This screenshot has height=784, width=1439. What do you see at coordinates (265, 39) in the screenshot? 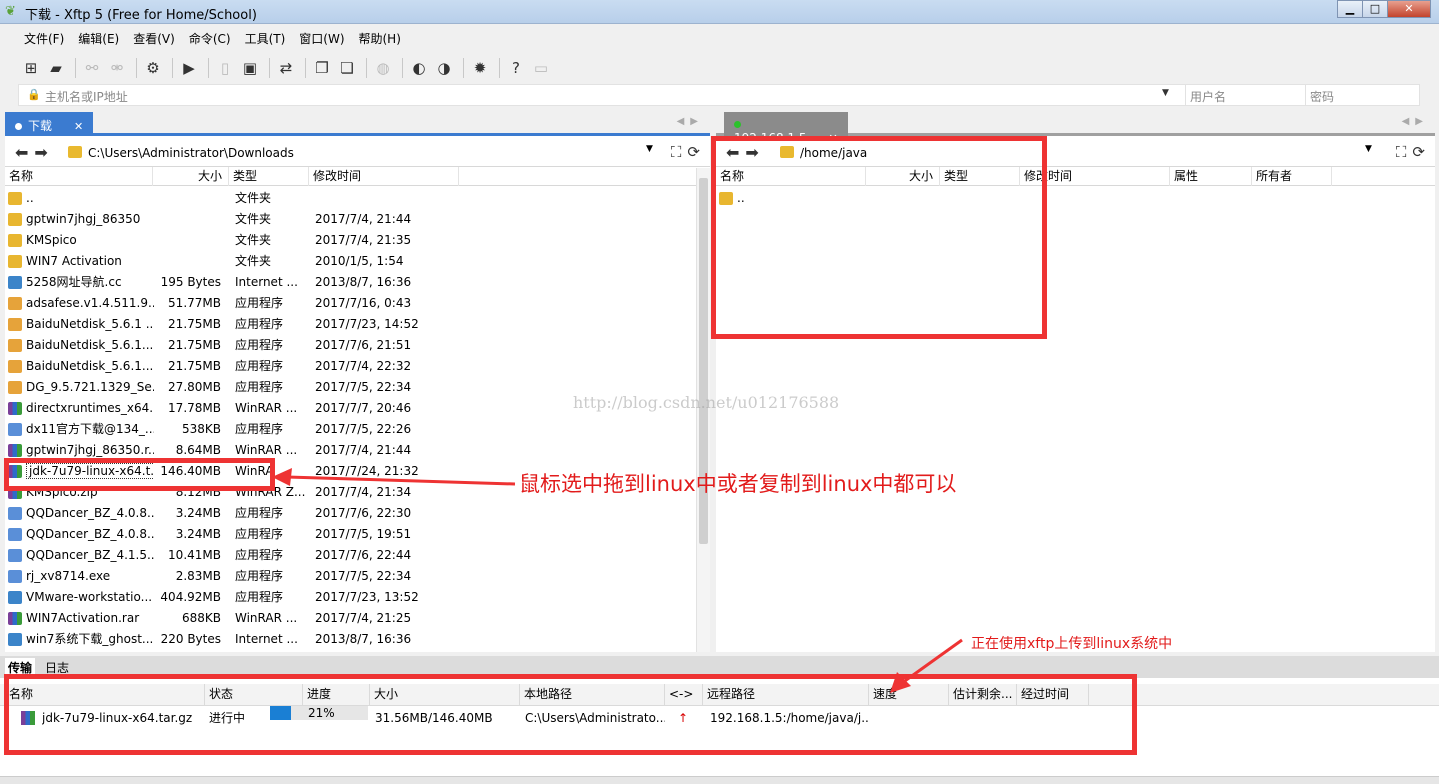
I see `menu-tools: 工具(T)` at bounding box center [265, 39].